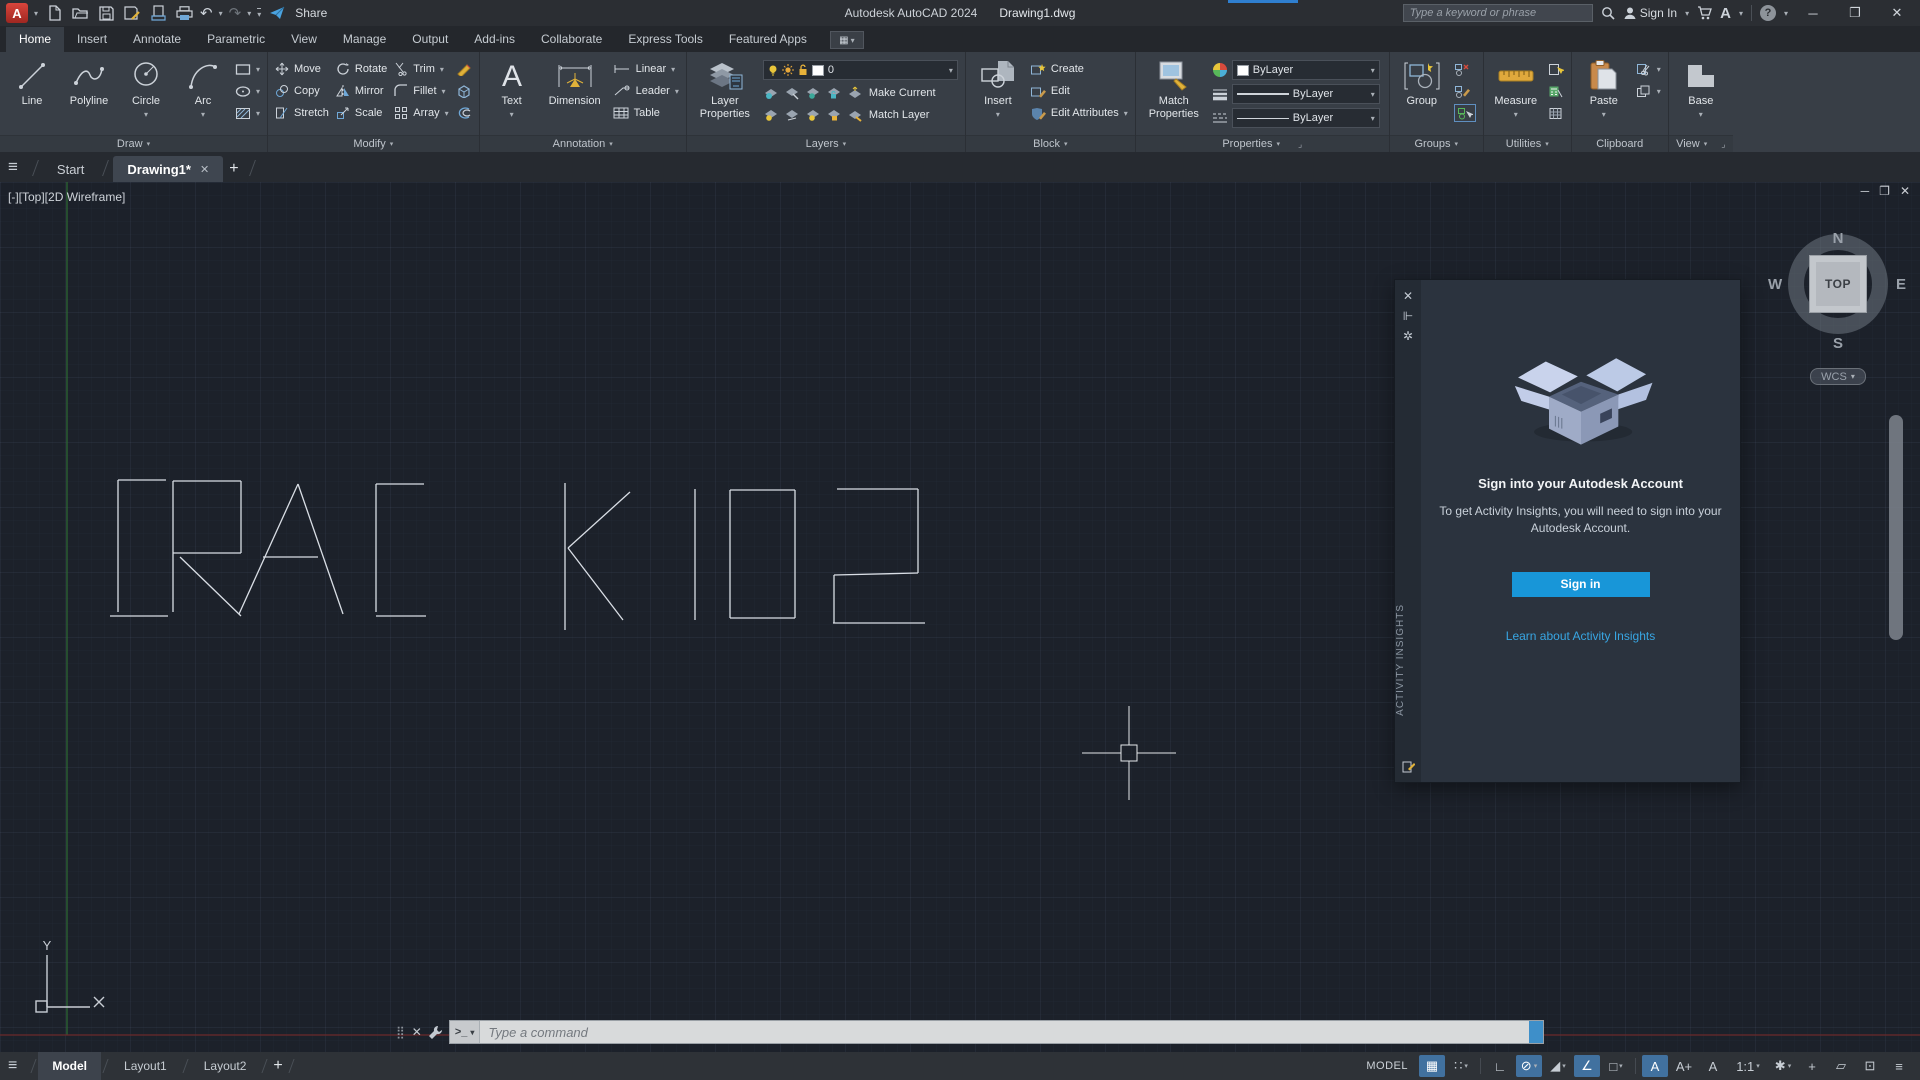 The image size is (1920, 1080). Describe the element at coordinates (464, 69) in the screenshot. I see `erase-button` at that location.